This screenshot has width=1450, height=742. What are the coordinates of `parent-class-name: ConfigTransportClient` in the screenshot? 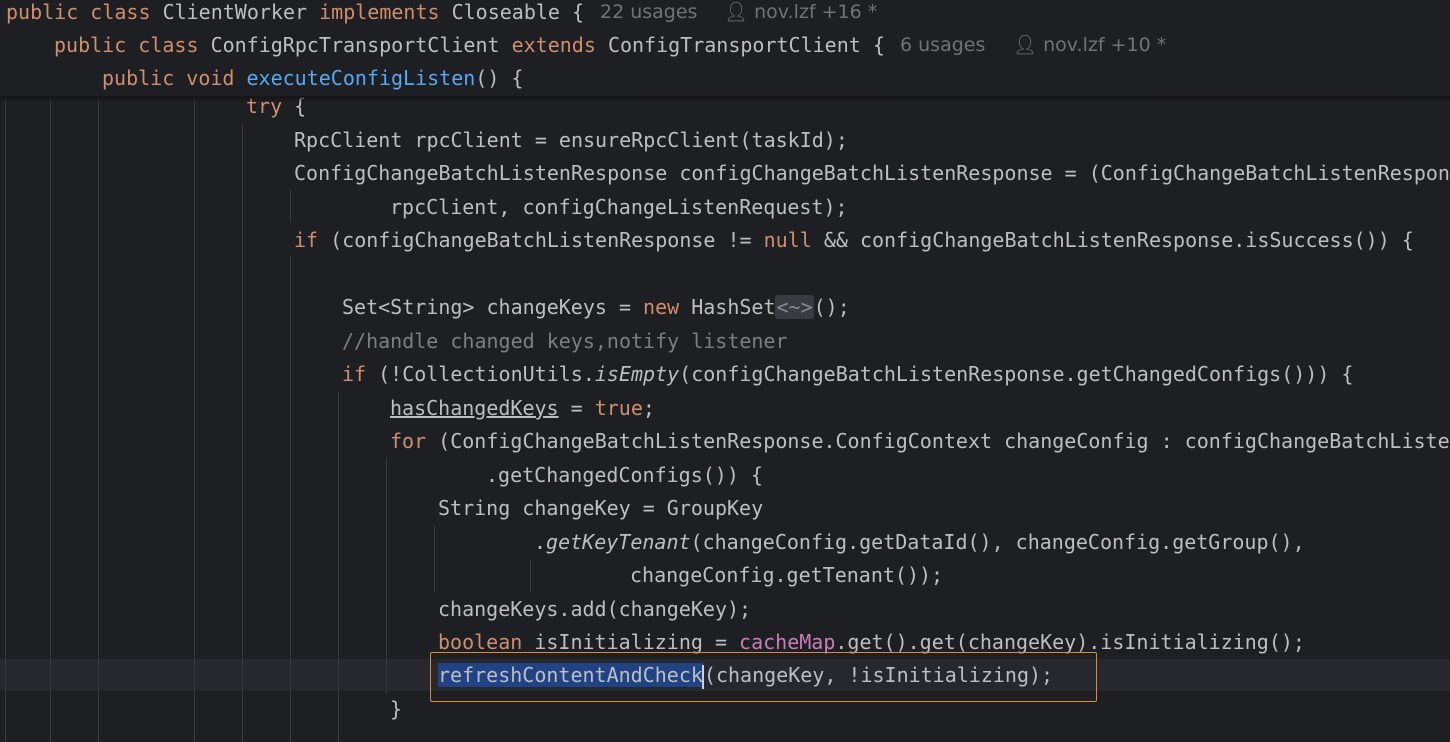 It's located at (734, 45).